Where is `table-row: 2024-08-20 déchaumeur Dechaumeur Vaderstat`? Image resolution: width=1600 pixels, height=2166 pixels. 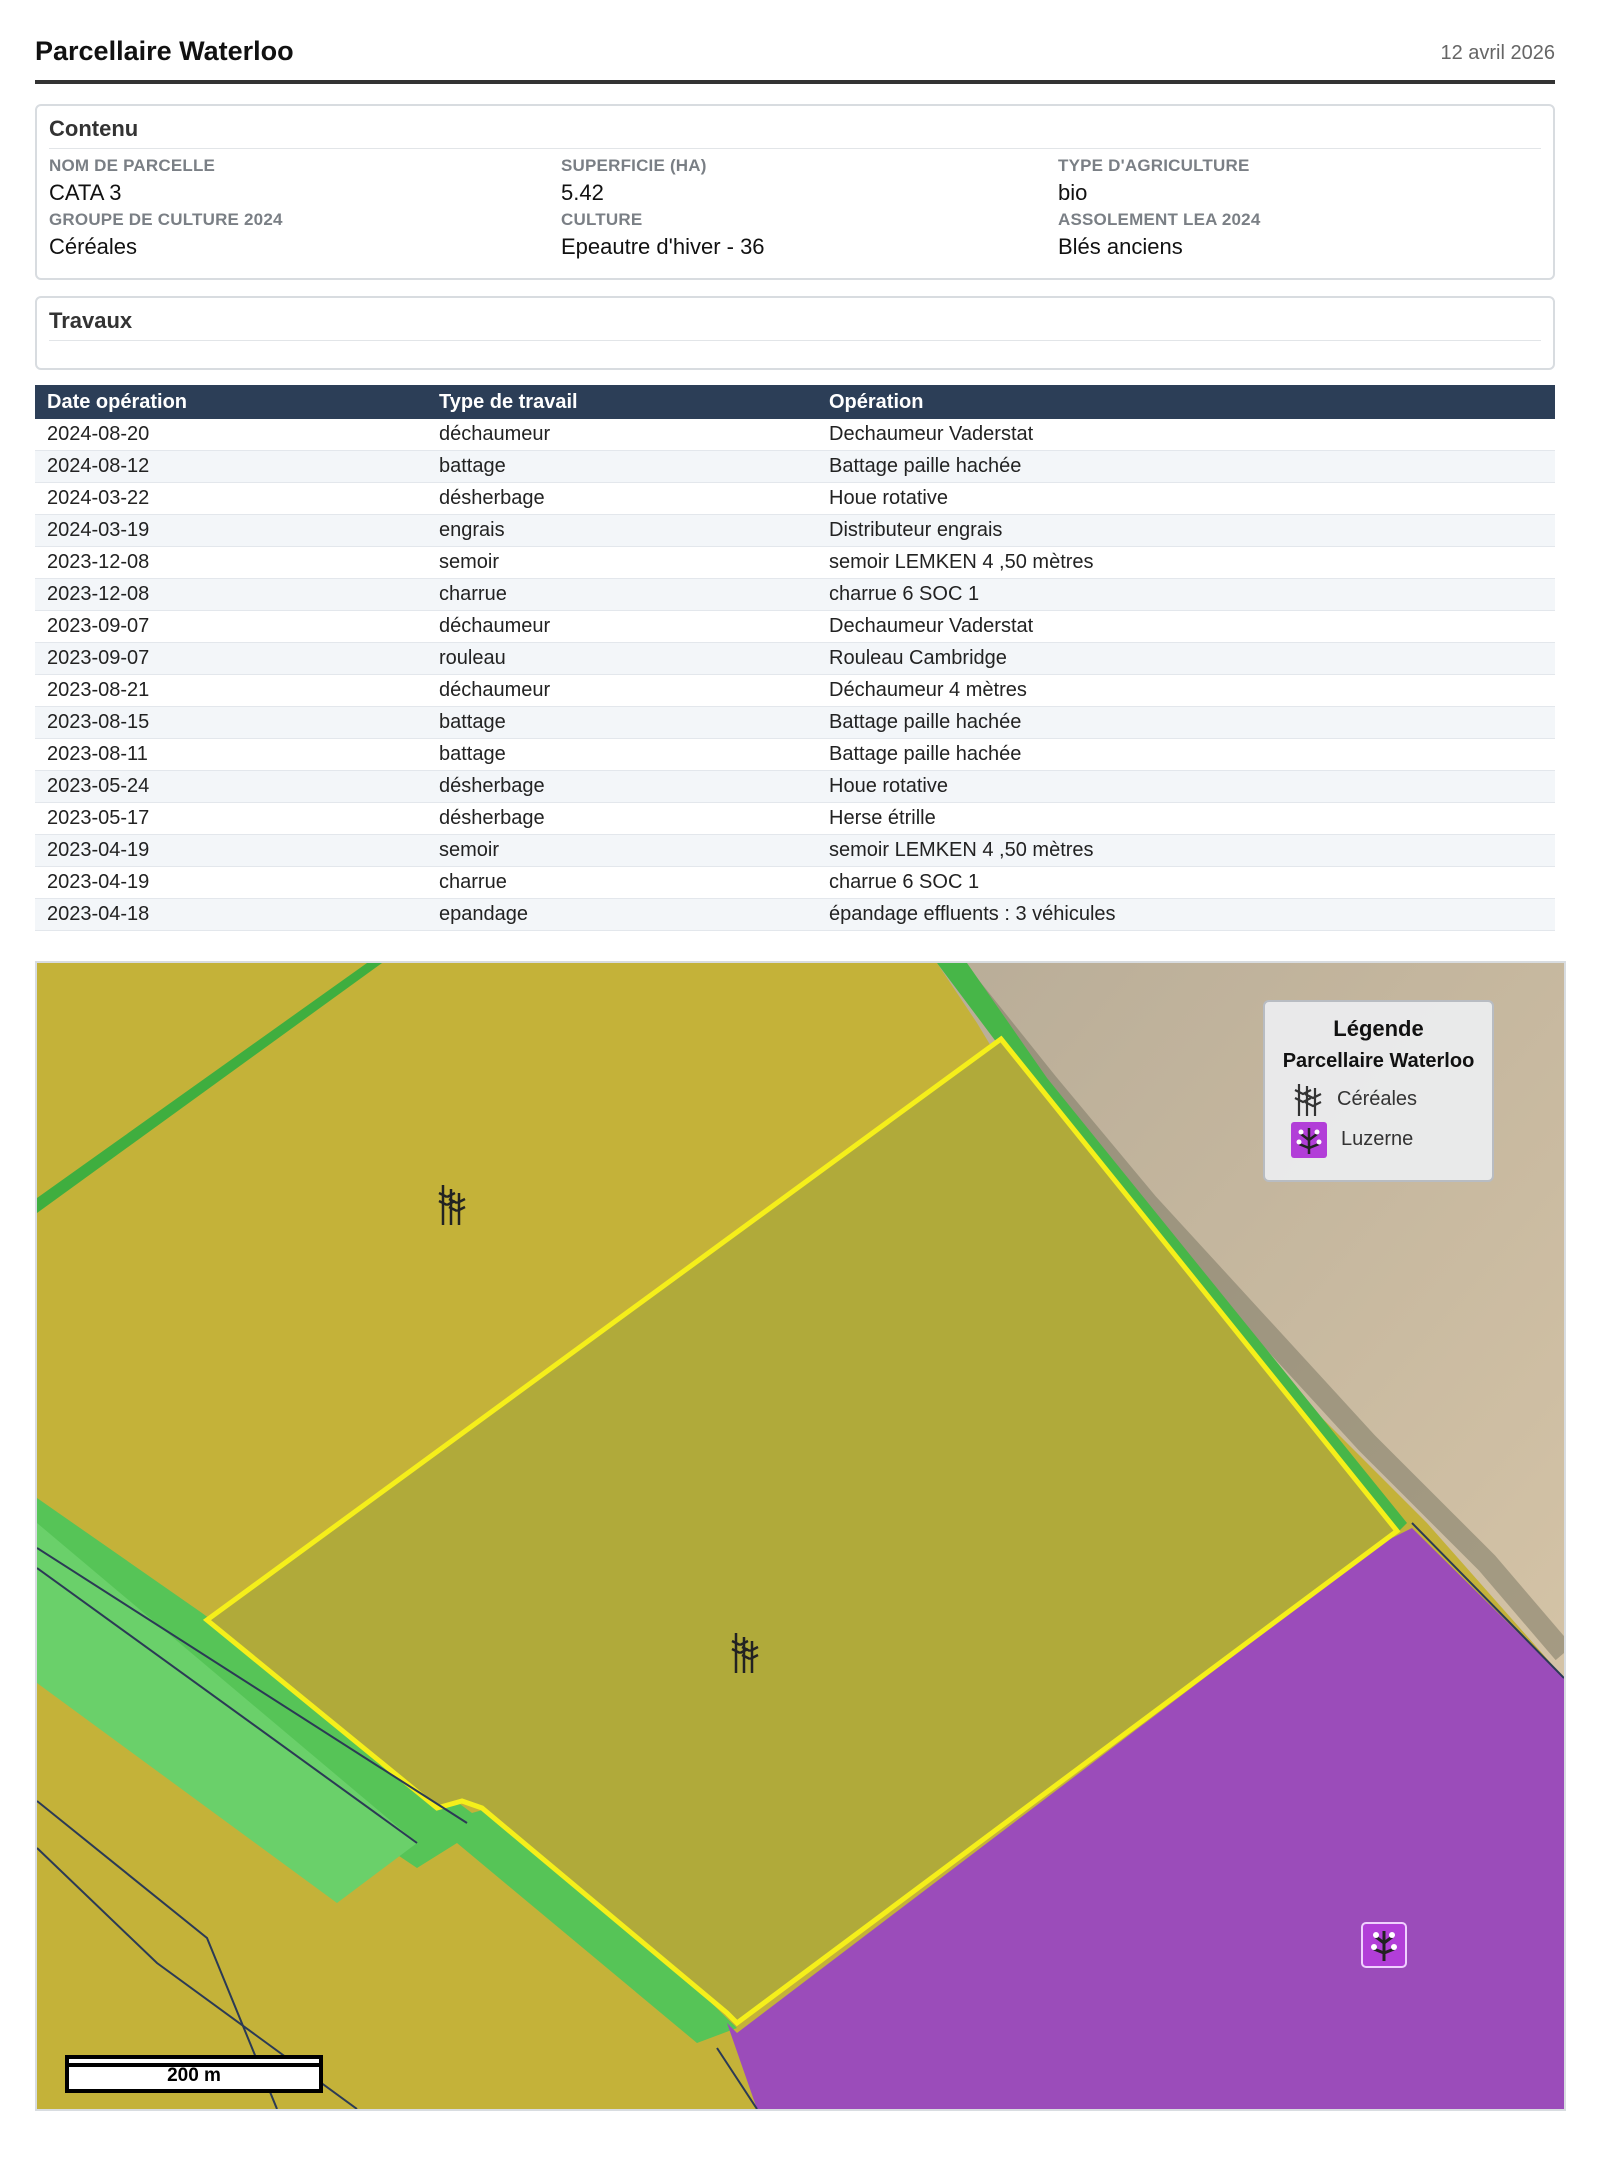
table-row: 2024-08-20 déchaumeur Dechaumeur Vaderstat is located at coordinates (795, 435).